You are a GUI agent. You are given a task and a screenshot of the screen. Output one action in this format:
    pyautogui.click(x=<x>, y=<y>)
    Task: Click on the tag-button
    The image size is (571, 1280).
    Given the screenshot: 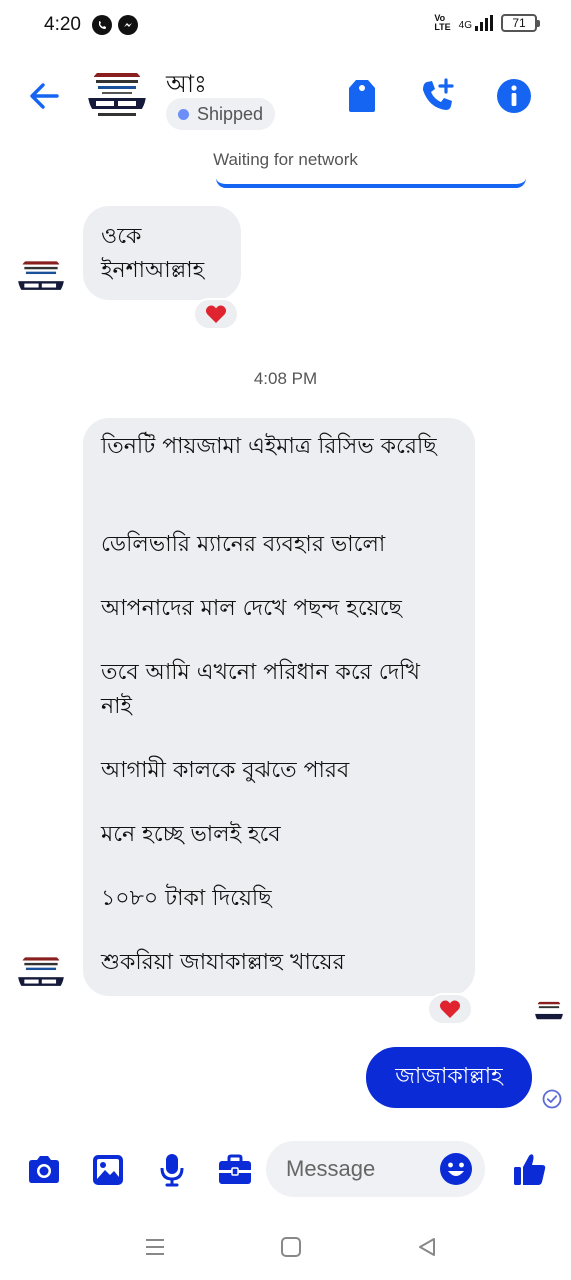 What is the action you would take?
    pyautogui.click(x=362, y=96)
    